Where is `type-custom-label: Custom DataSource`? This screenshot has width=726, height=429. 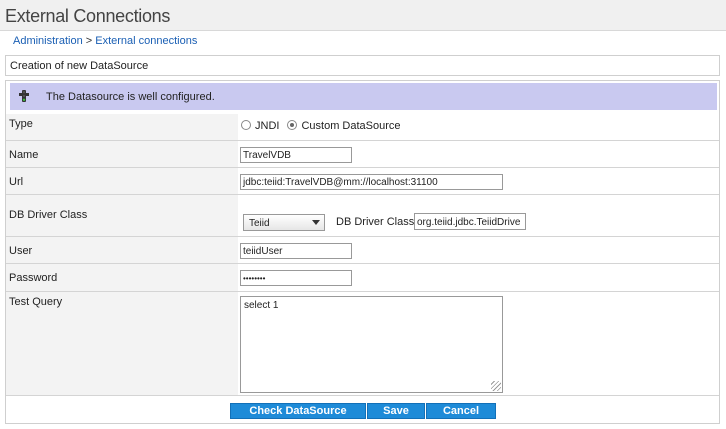
type-custom-label: Custom DataSource is located at coordinates (351, 126).